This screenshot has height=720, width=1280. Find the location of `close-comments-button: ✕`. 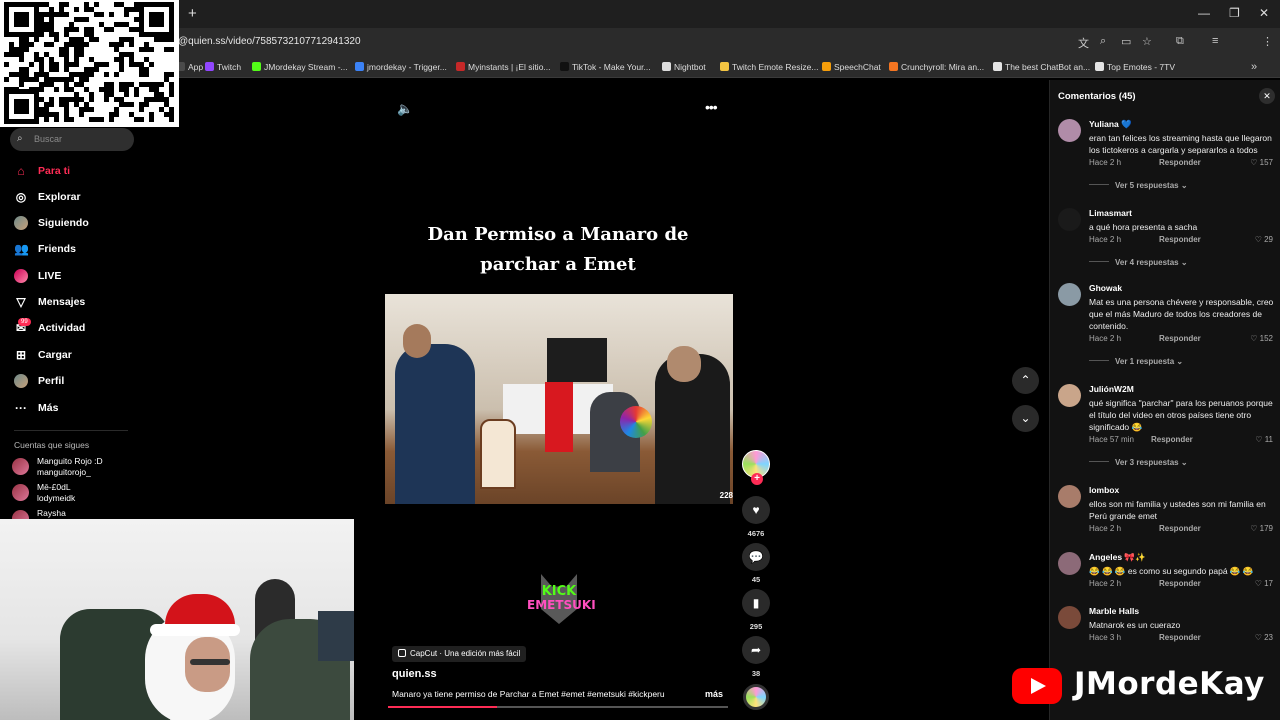

close-comments-button: ✕ is located at coordinates (1267, 96).